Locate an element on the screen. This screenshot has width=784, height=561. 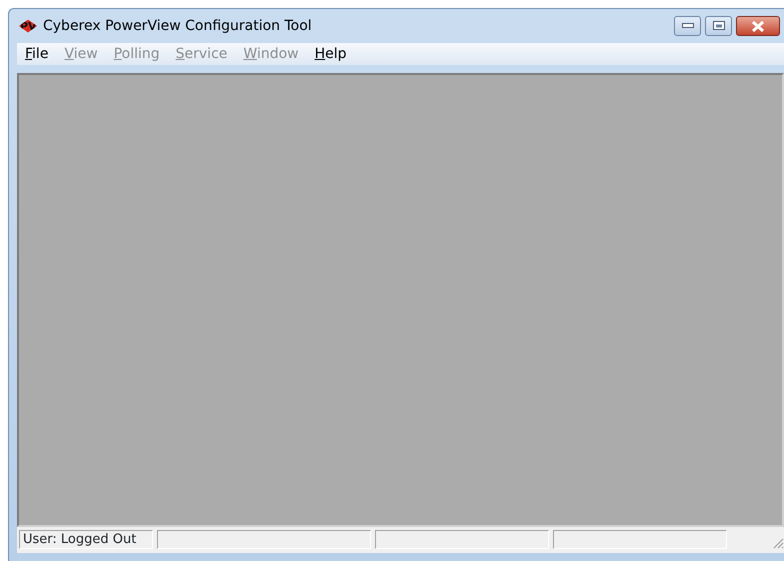
close-icon is located at coordinates (758, 26).